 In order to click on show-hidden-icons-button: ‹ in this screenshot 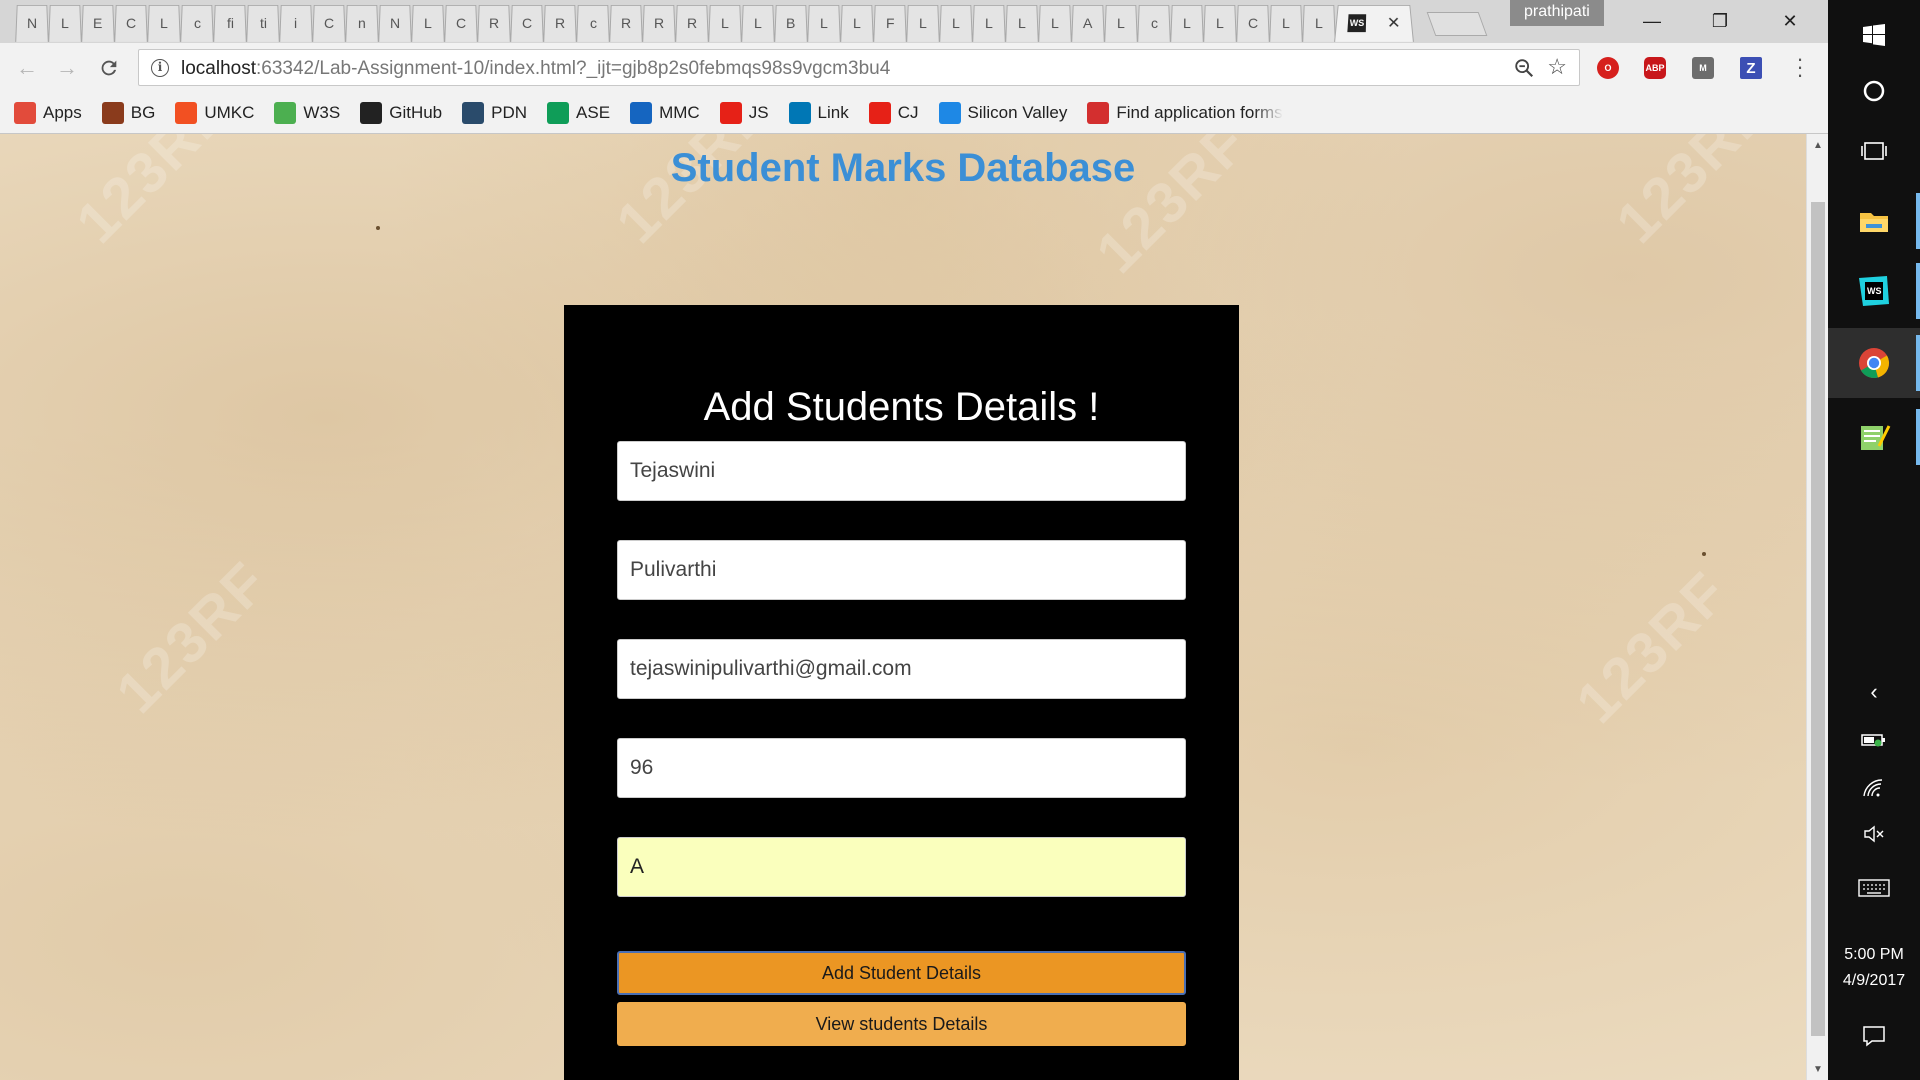, I will do `click(1874, 691)`.